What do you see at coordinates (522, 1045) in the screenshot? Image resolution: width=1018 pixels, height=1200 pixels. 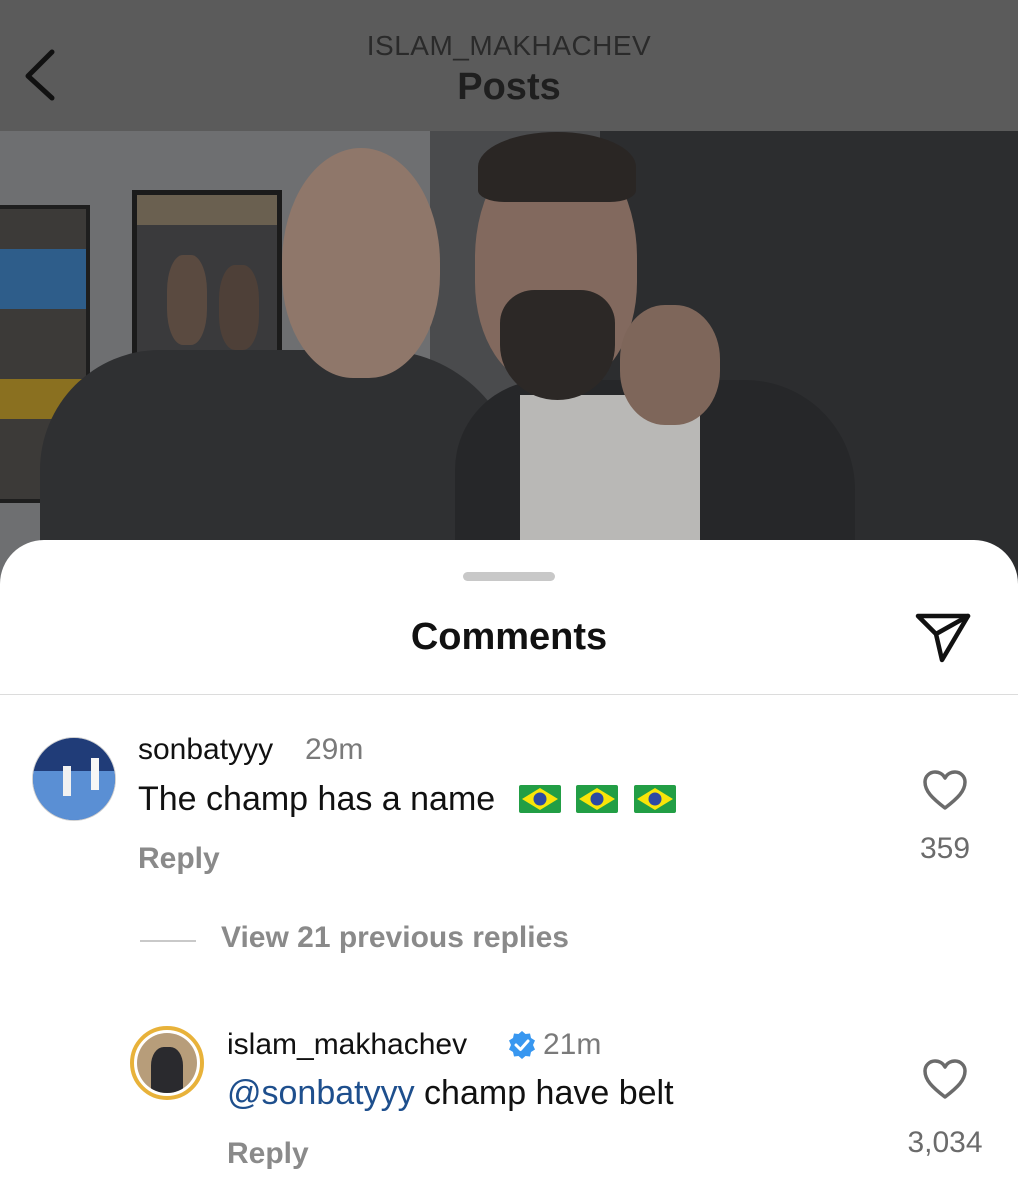 I see `verified-badge-icon` at bounding box center [522, 1045].